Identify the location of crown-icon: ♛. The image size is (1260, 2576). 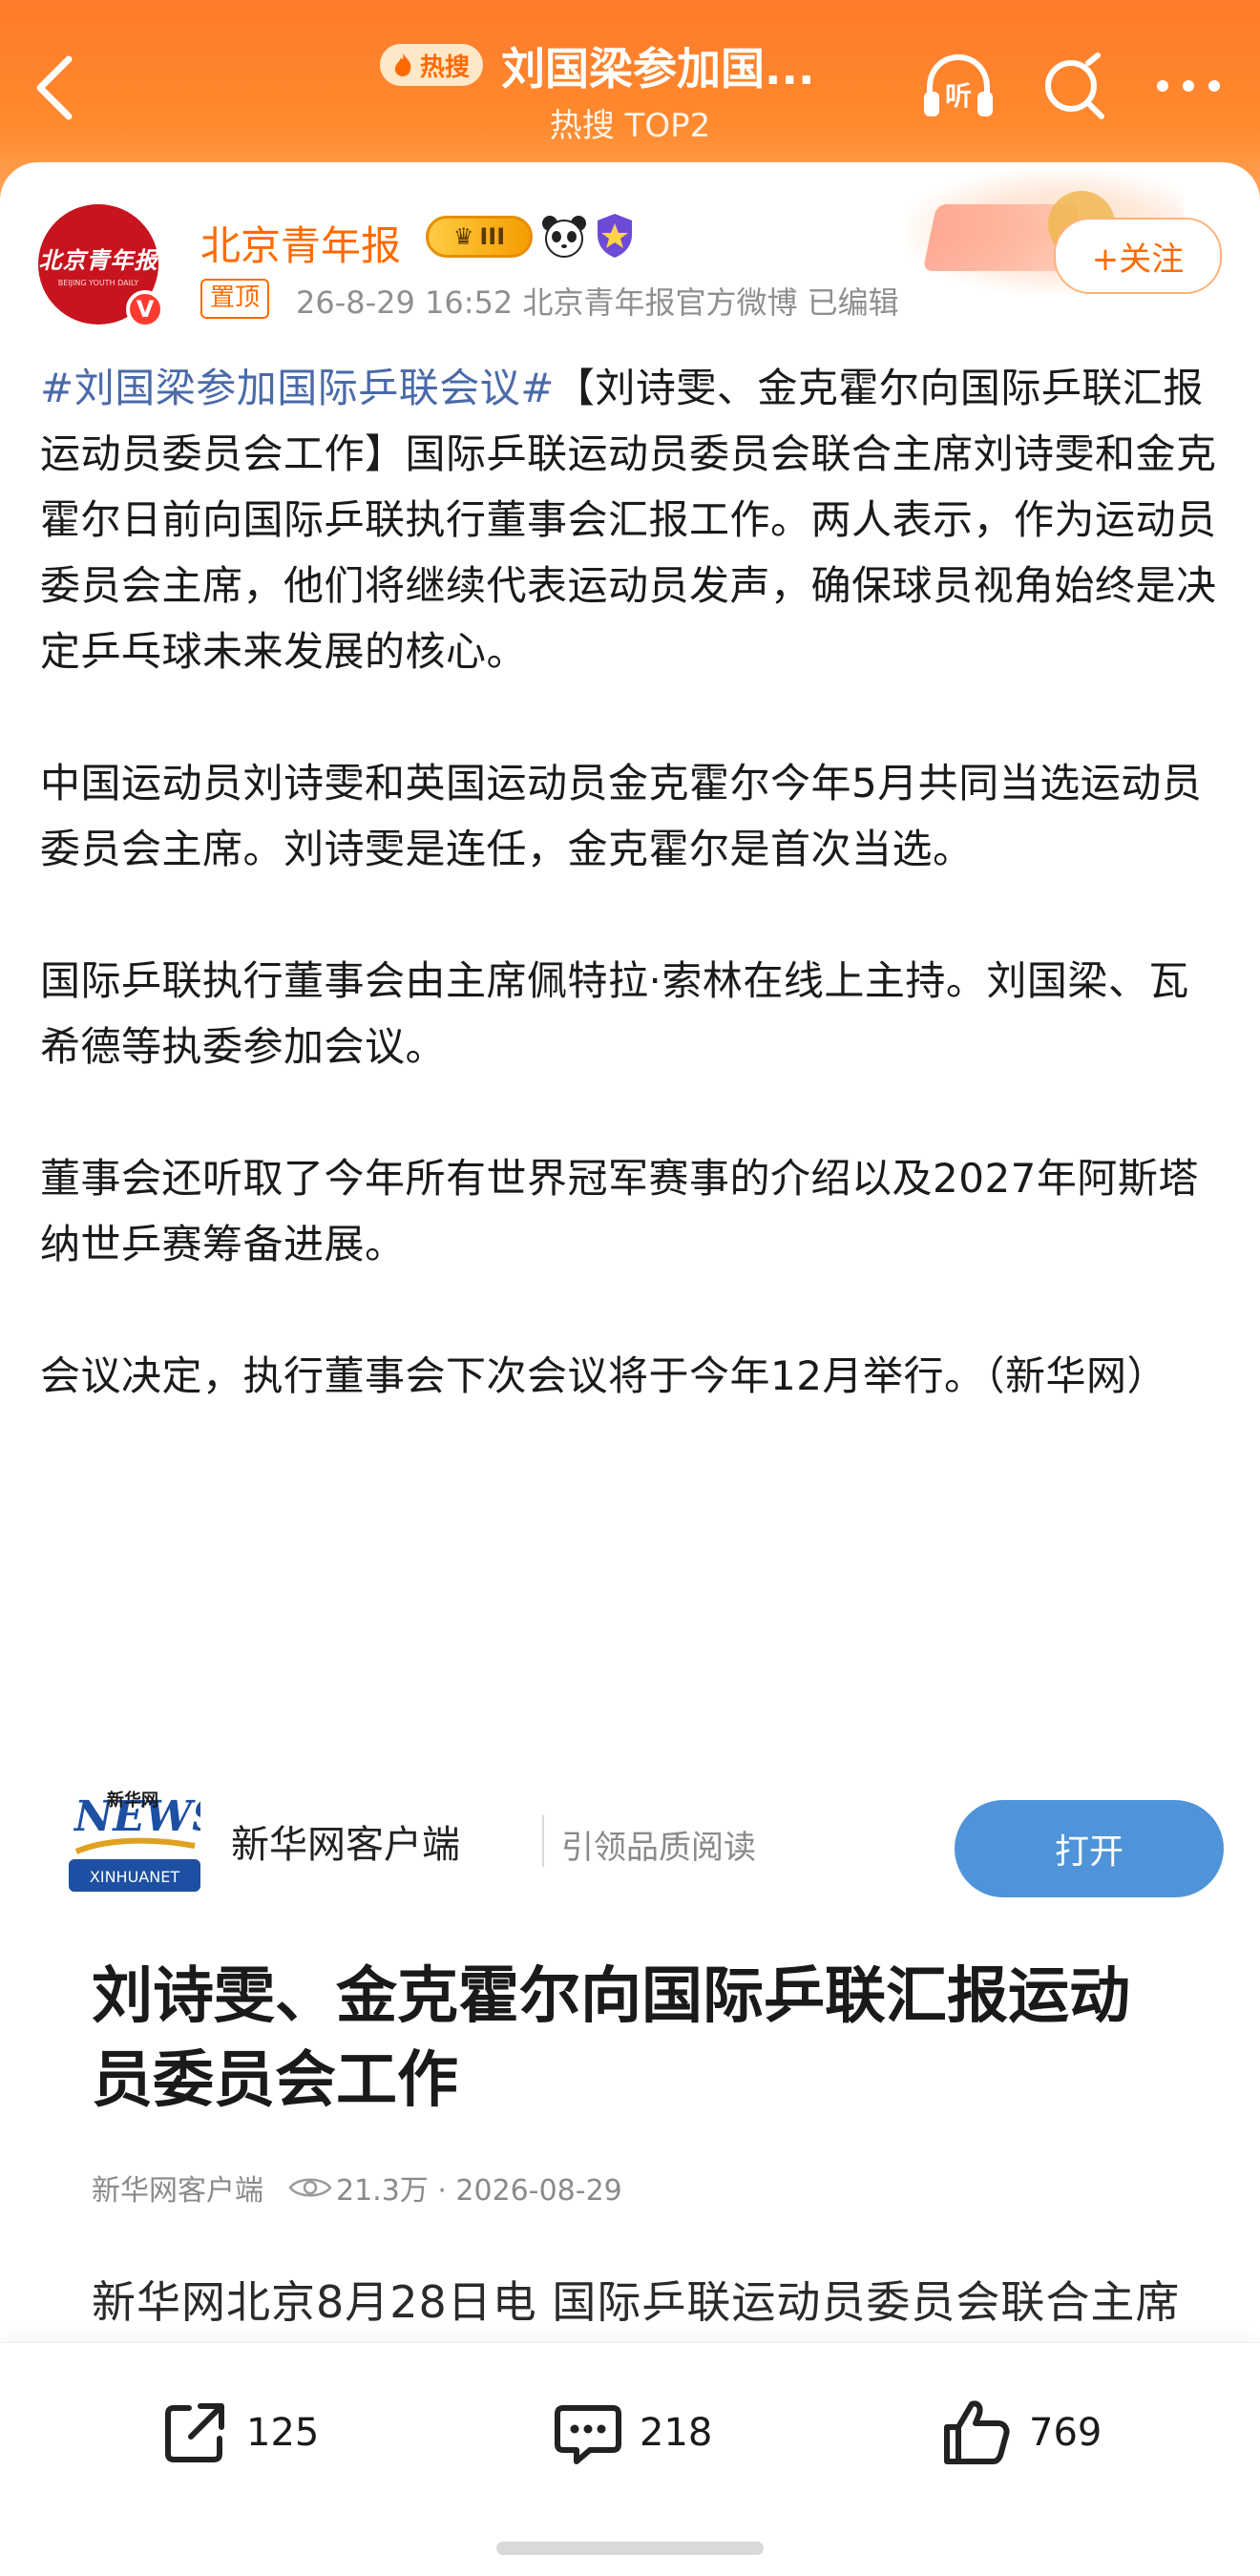
(463, 236).